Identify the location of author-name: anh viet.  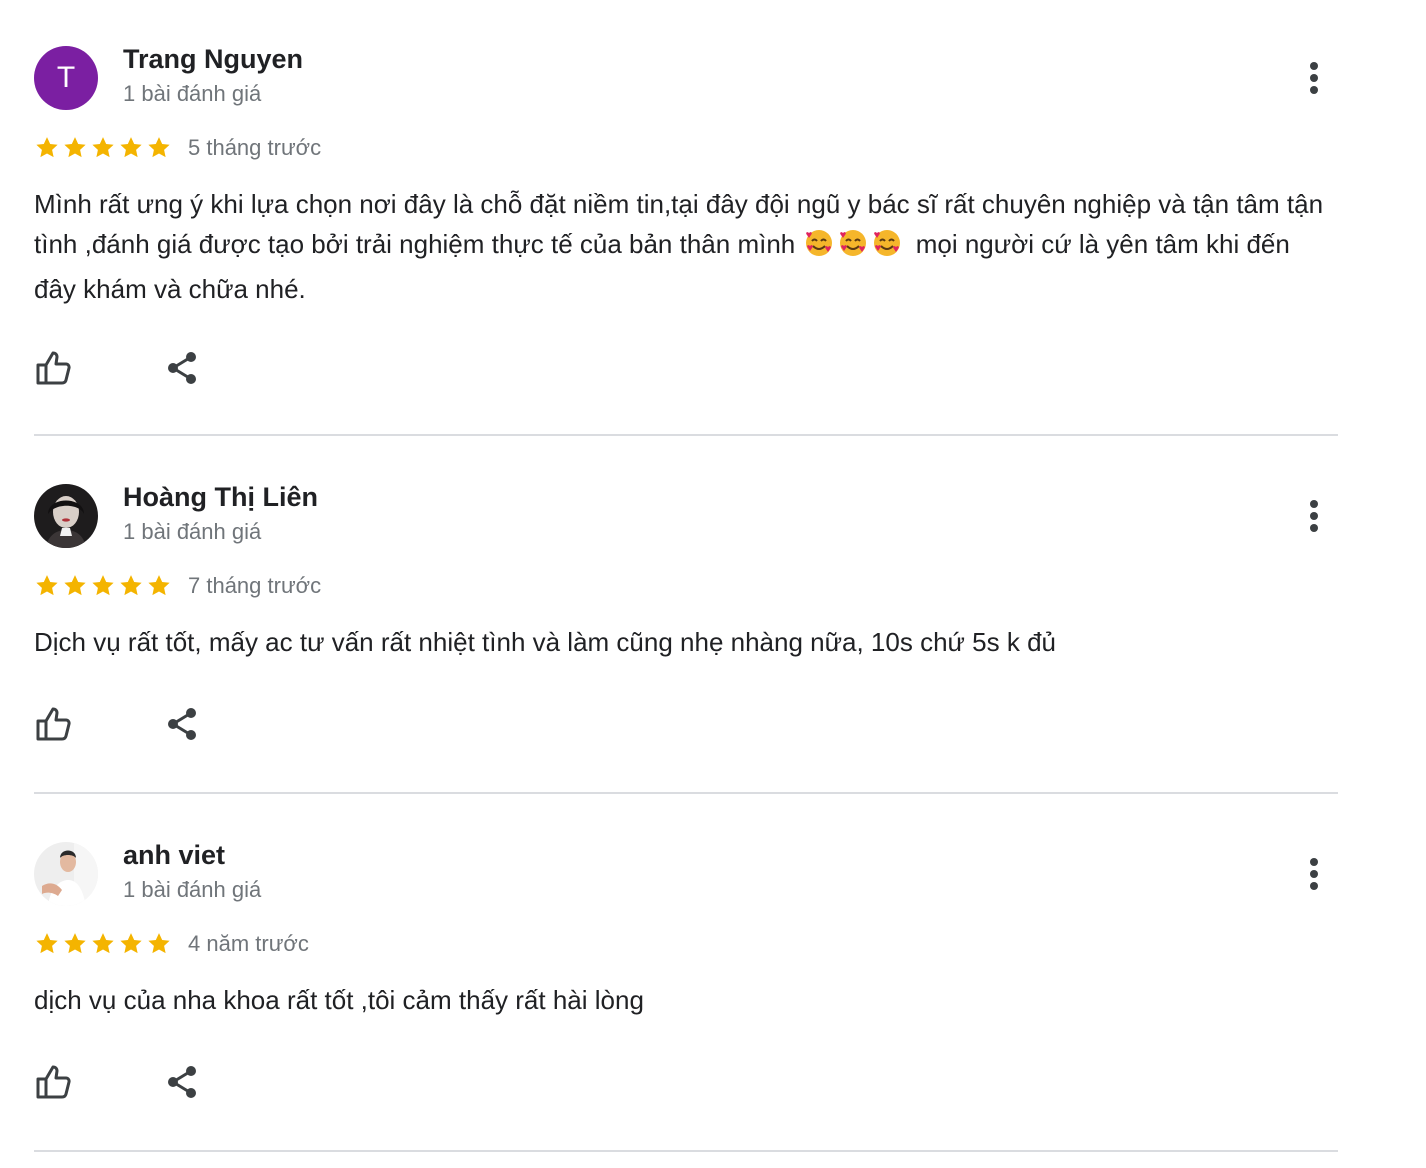
(174, 855).